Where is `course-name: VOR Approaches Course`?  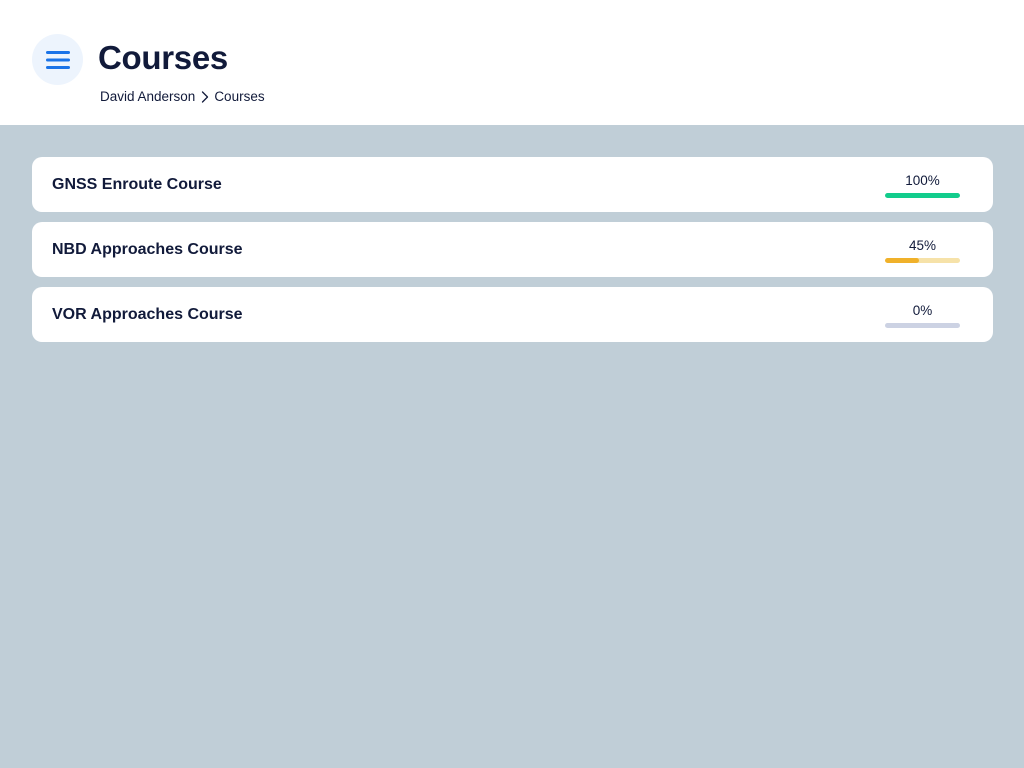 course-name: VOR Approaches Course is located at coordinates (147, 314).